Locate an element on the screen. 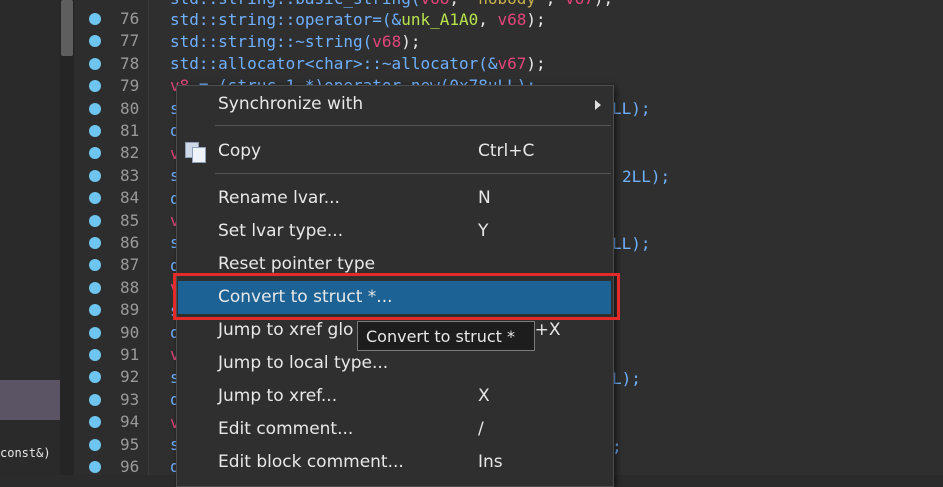  annotation-highlight-box is located at coordinates (396, 296).